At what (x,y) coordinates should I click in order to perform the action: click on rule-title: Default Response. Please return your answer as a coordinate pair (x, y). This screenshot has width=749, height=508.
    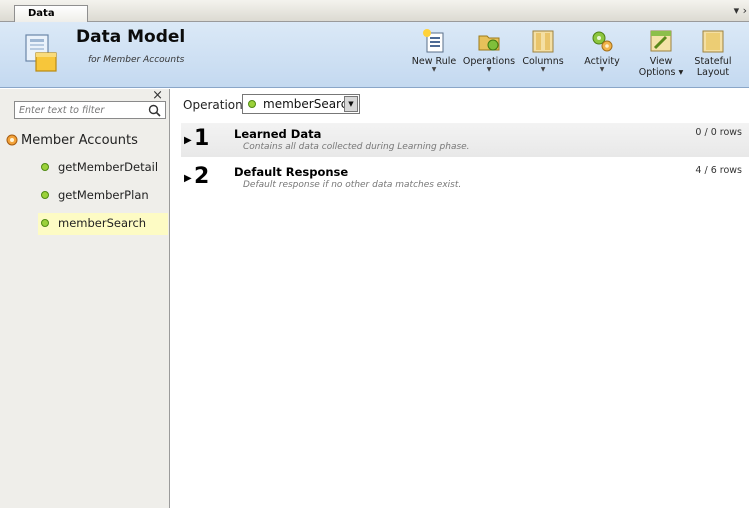
    Looking at the image, I should click on (291, 172).